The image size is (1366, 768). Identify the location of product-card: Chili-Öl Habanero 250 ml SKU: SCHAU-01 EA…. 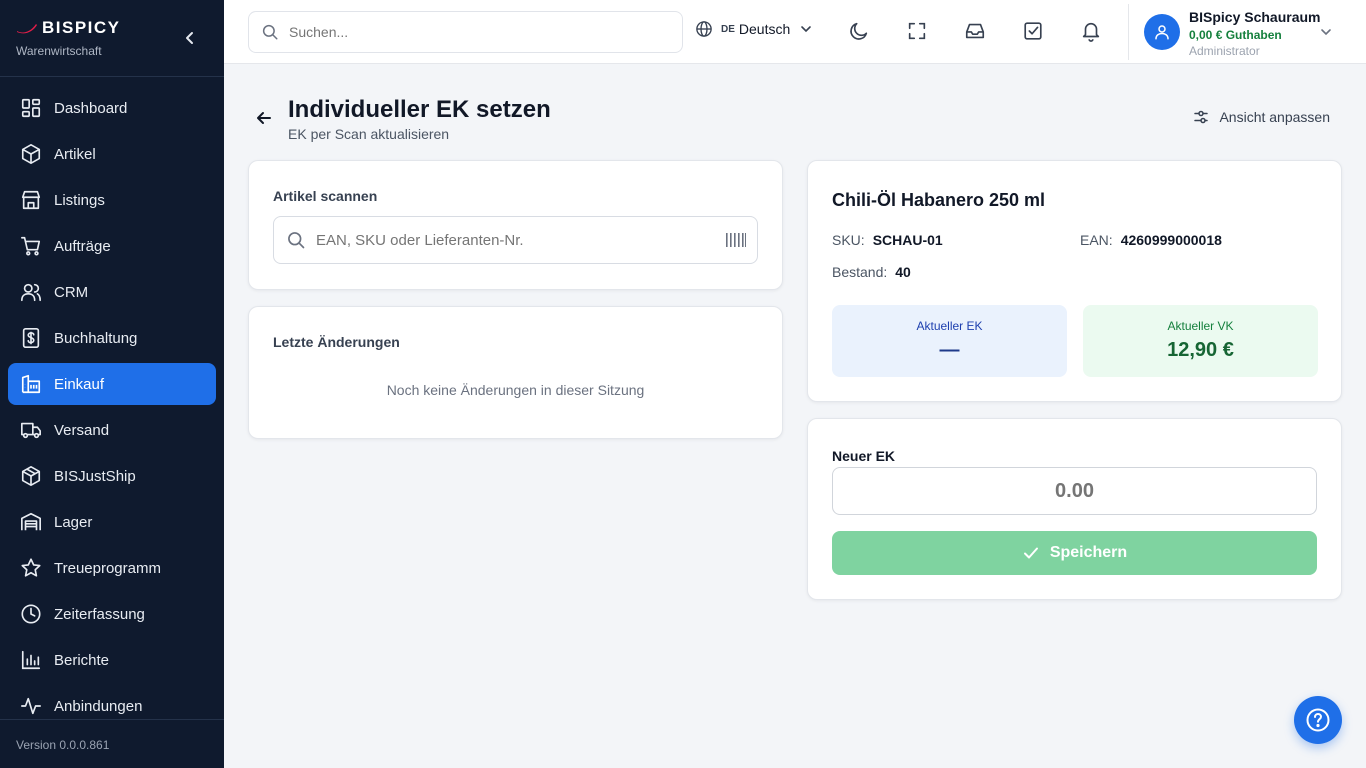
(1074, 281).